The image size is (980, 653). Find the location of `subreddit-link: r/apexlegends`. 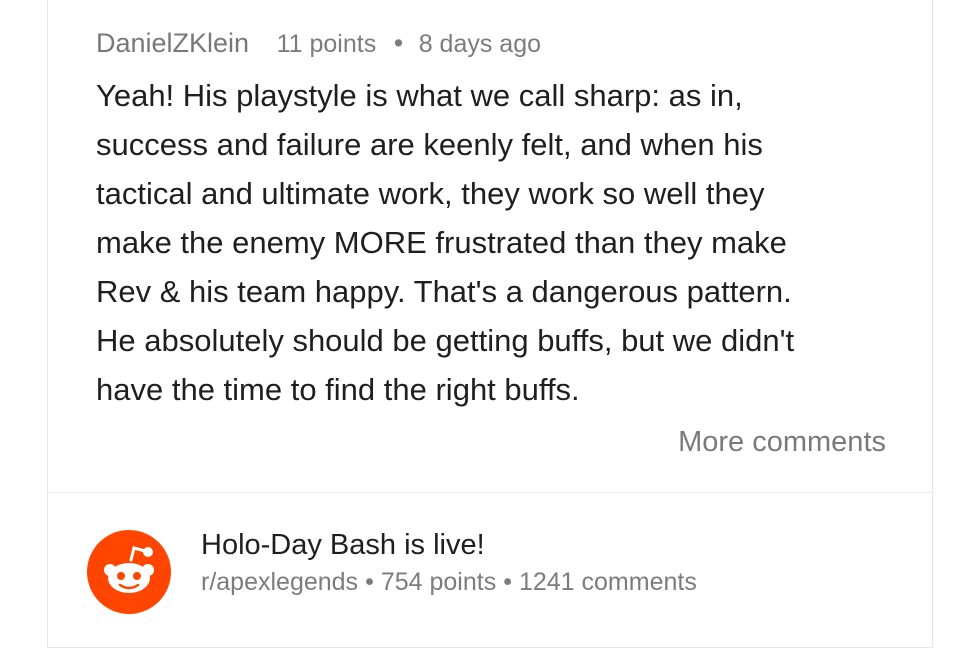

subreddit-link: r/apexlegends is located at coordinates (279, 582).